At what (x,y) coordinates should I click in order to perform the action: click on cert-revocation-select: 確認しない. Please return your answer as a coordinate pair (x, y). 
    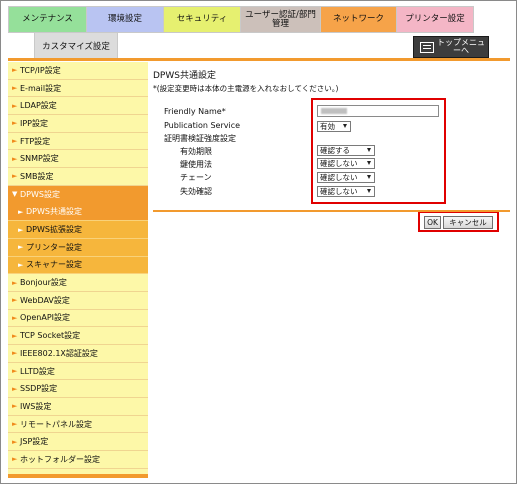
    Looking at the image, I should click on (346, 191).